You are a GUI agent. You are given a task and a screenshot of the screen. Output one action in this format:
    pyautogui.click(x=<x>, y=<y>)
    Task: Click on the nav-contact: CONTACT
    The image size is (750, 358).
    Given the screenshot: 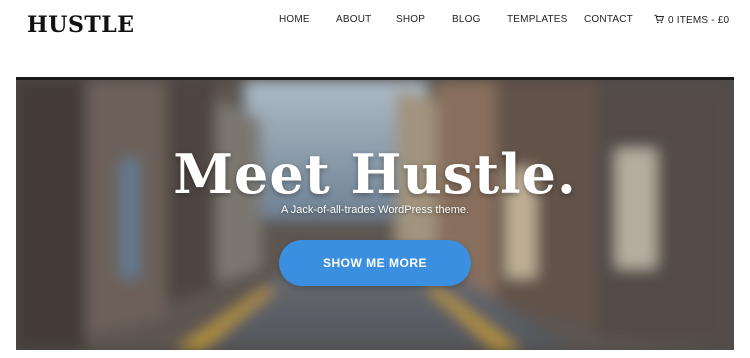 What is the action you would take?
    pyautogui.click(x=608, y=19)
    